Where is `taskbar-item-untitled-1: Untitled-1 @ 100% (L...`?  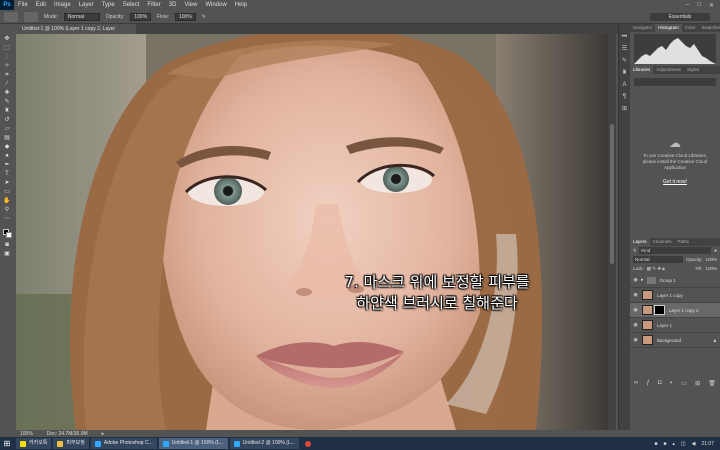
taskbar-item-untitled-1: Untitled-1 @ 100% (L... is located at coordinates (193, 443).